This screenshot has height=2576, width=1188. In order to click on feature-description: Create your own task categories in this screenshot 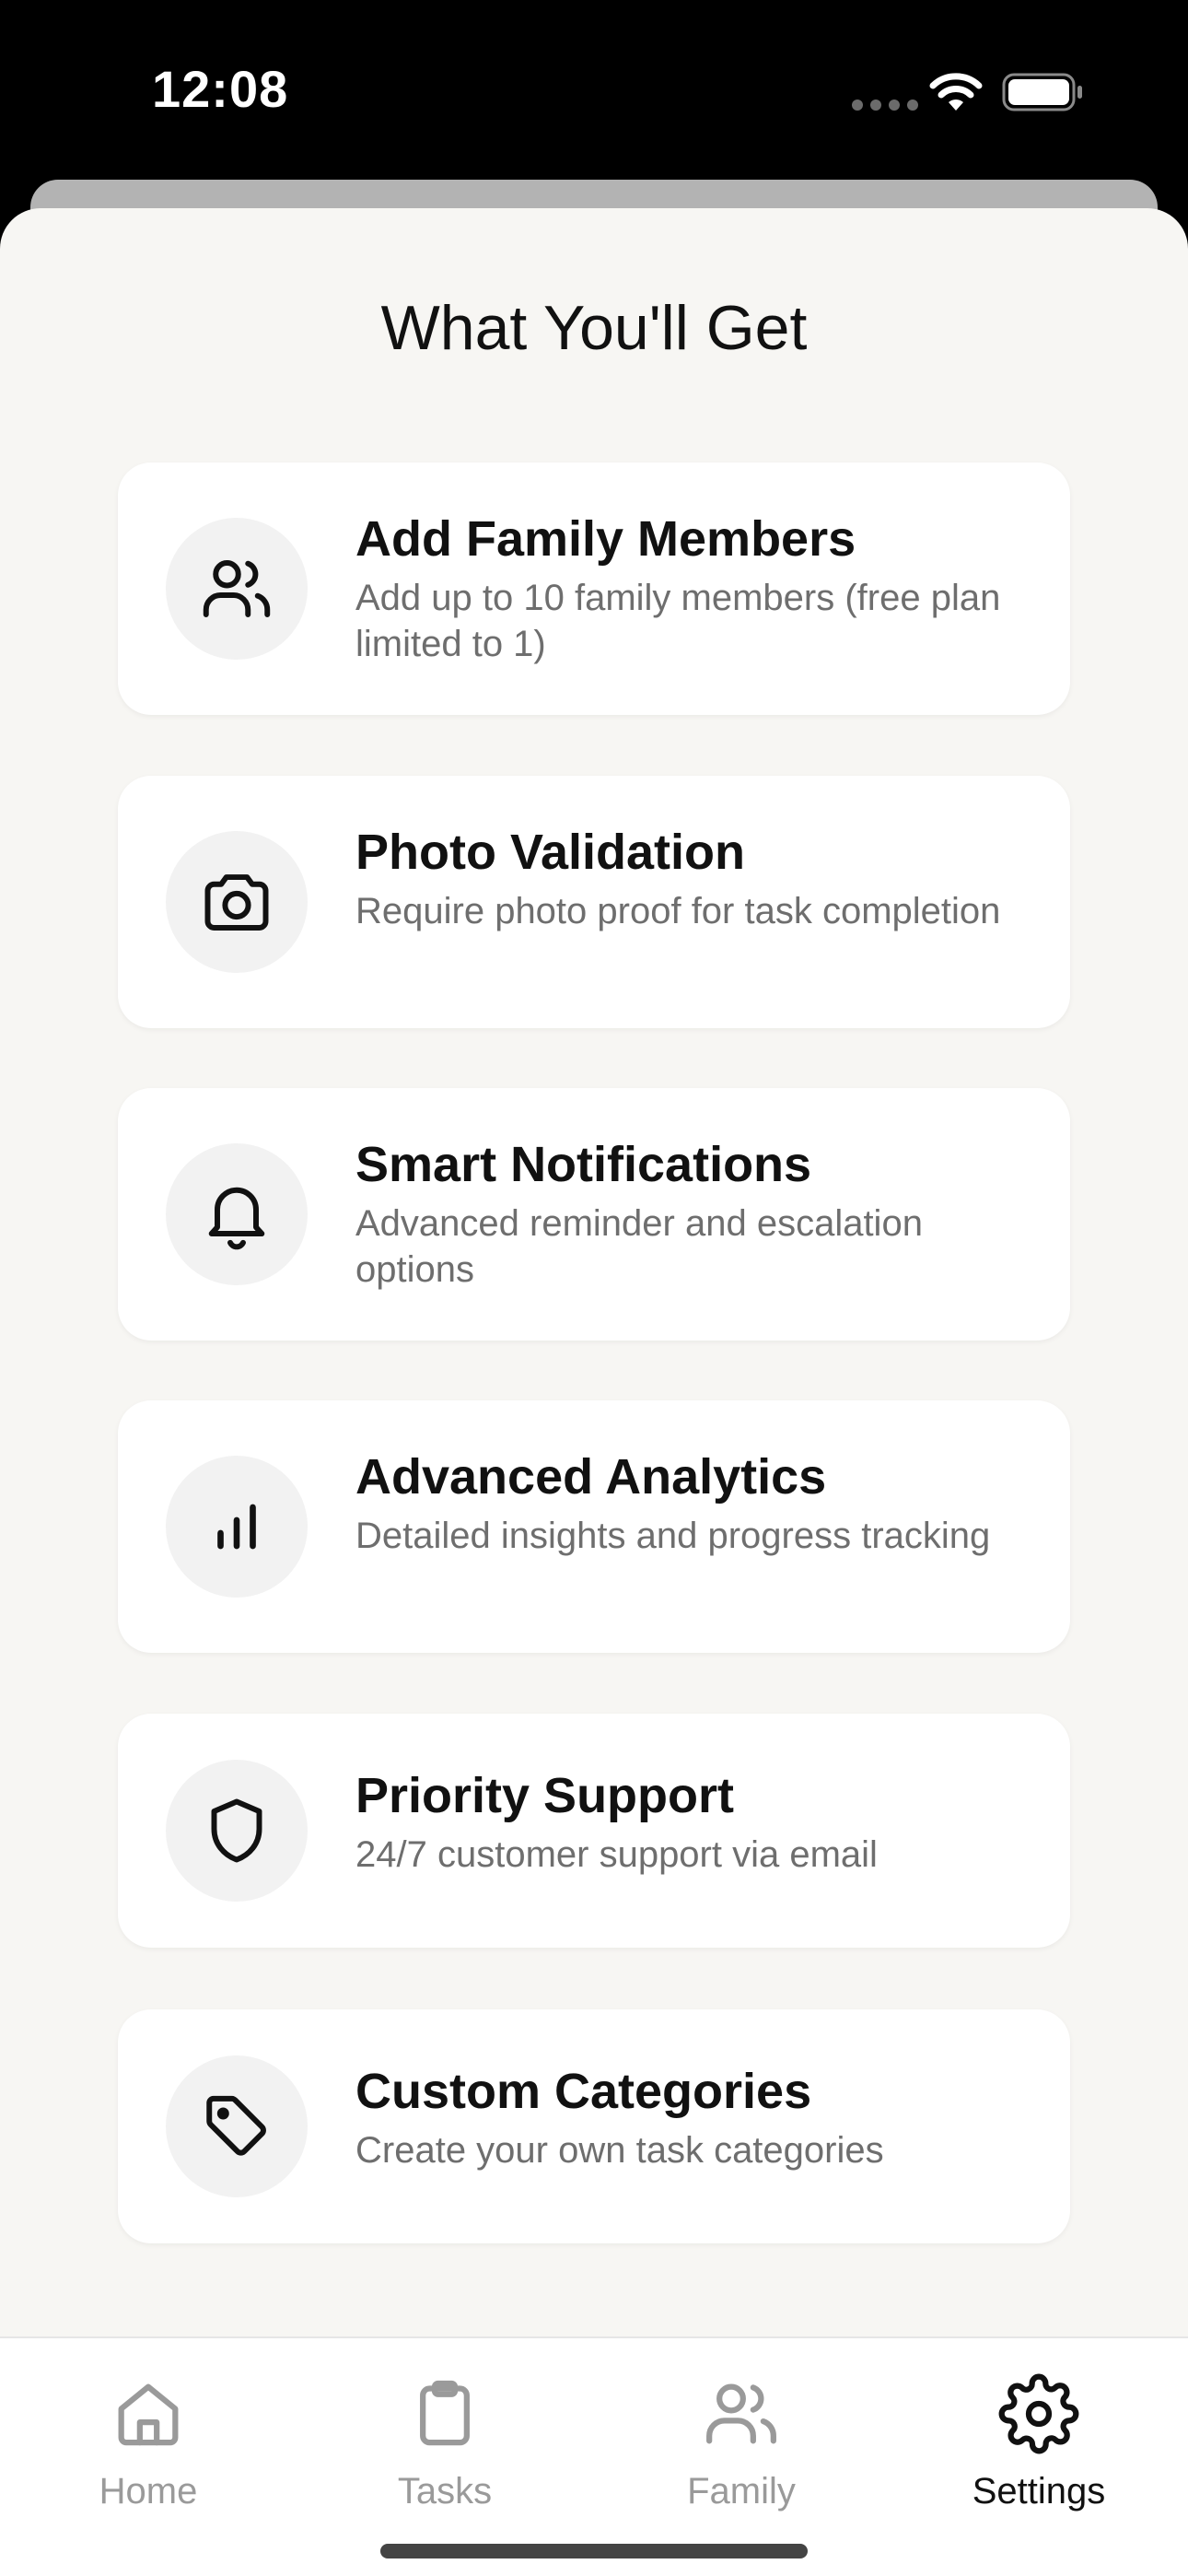, I will do `click(620, 2150)`.